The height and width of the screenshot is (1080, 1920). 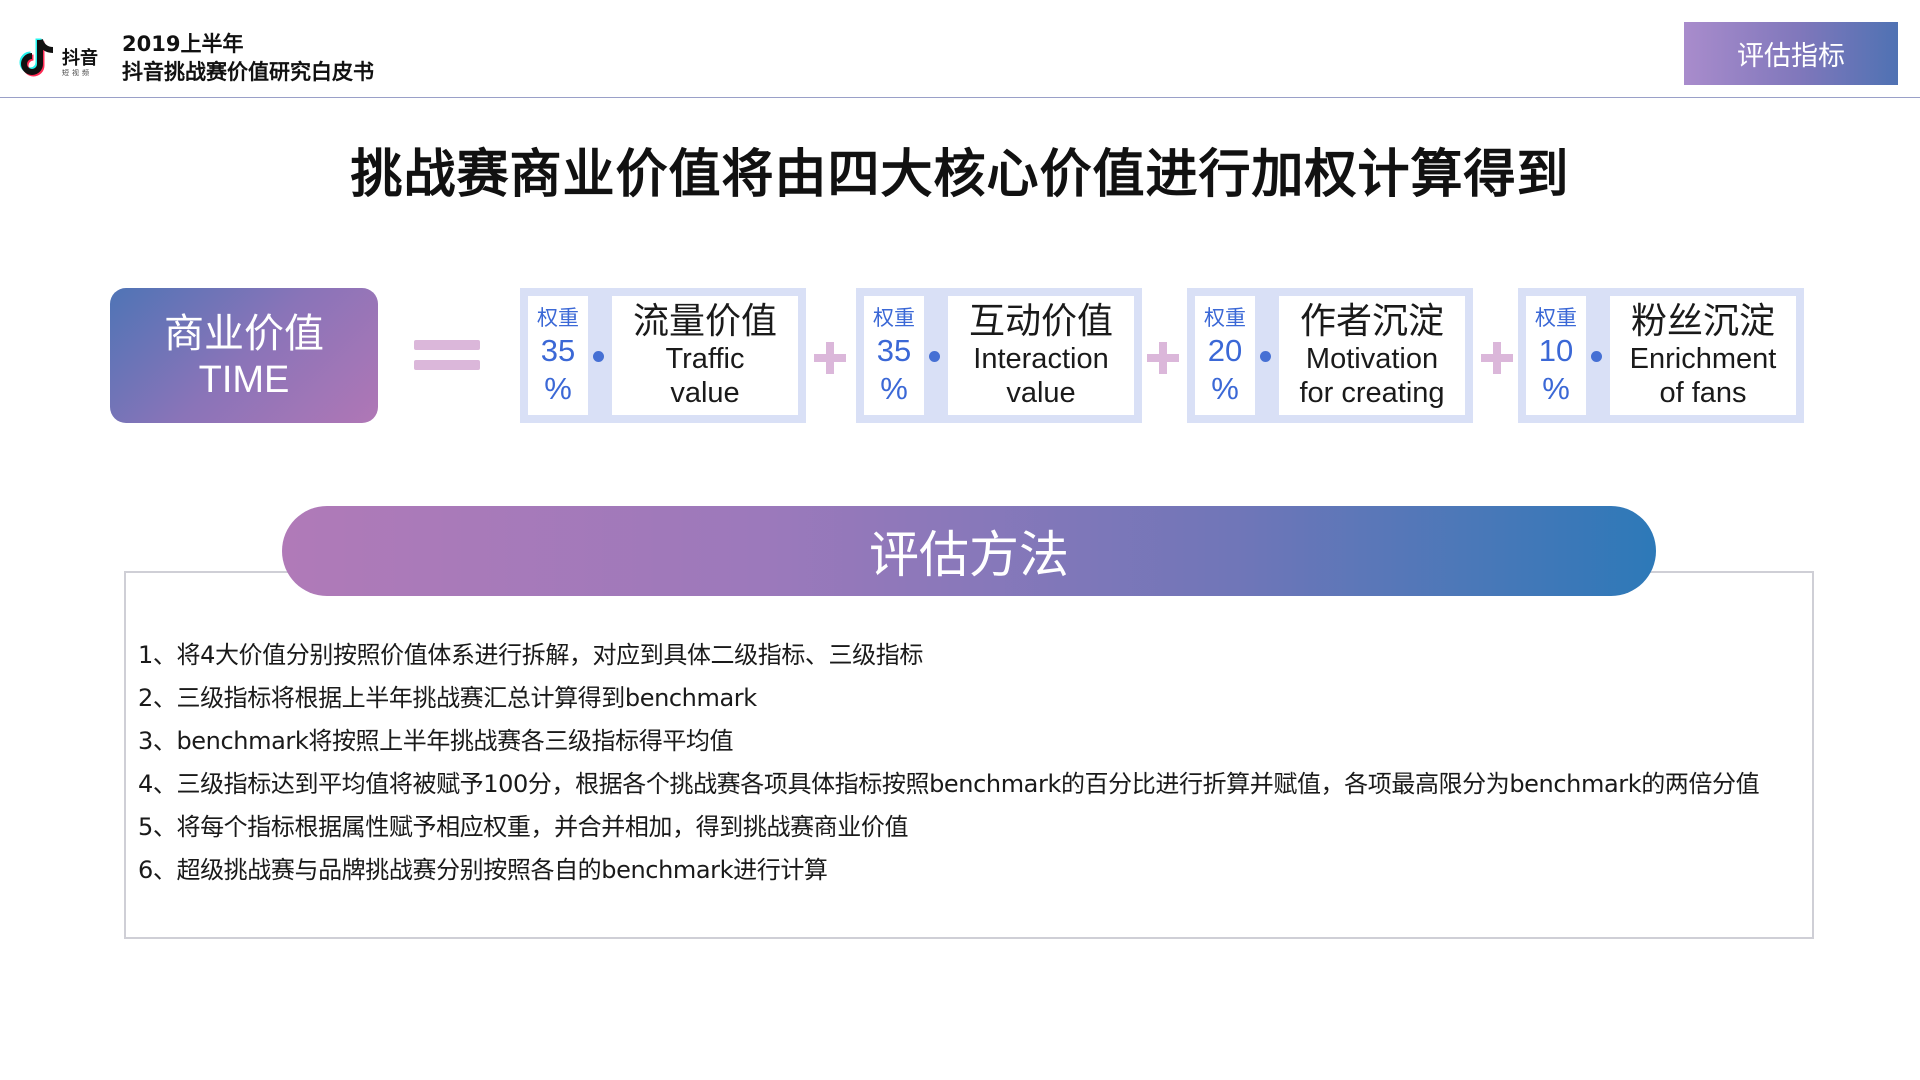 What do you see at coordinates (523, 827) in the screenshot?
I see `method-item: 5、将每个指标根据属性赋予相应权重，并合并相加，得到挑战赛商业价值` at bounding box center [523, 827].